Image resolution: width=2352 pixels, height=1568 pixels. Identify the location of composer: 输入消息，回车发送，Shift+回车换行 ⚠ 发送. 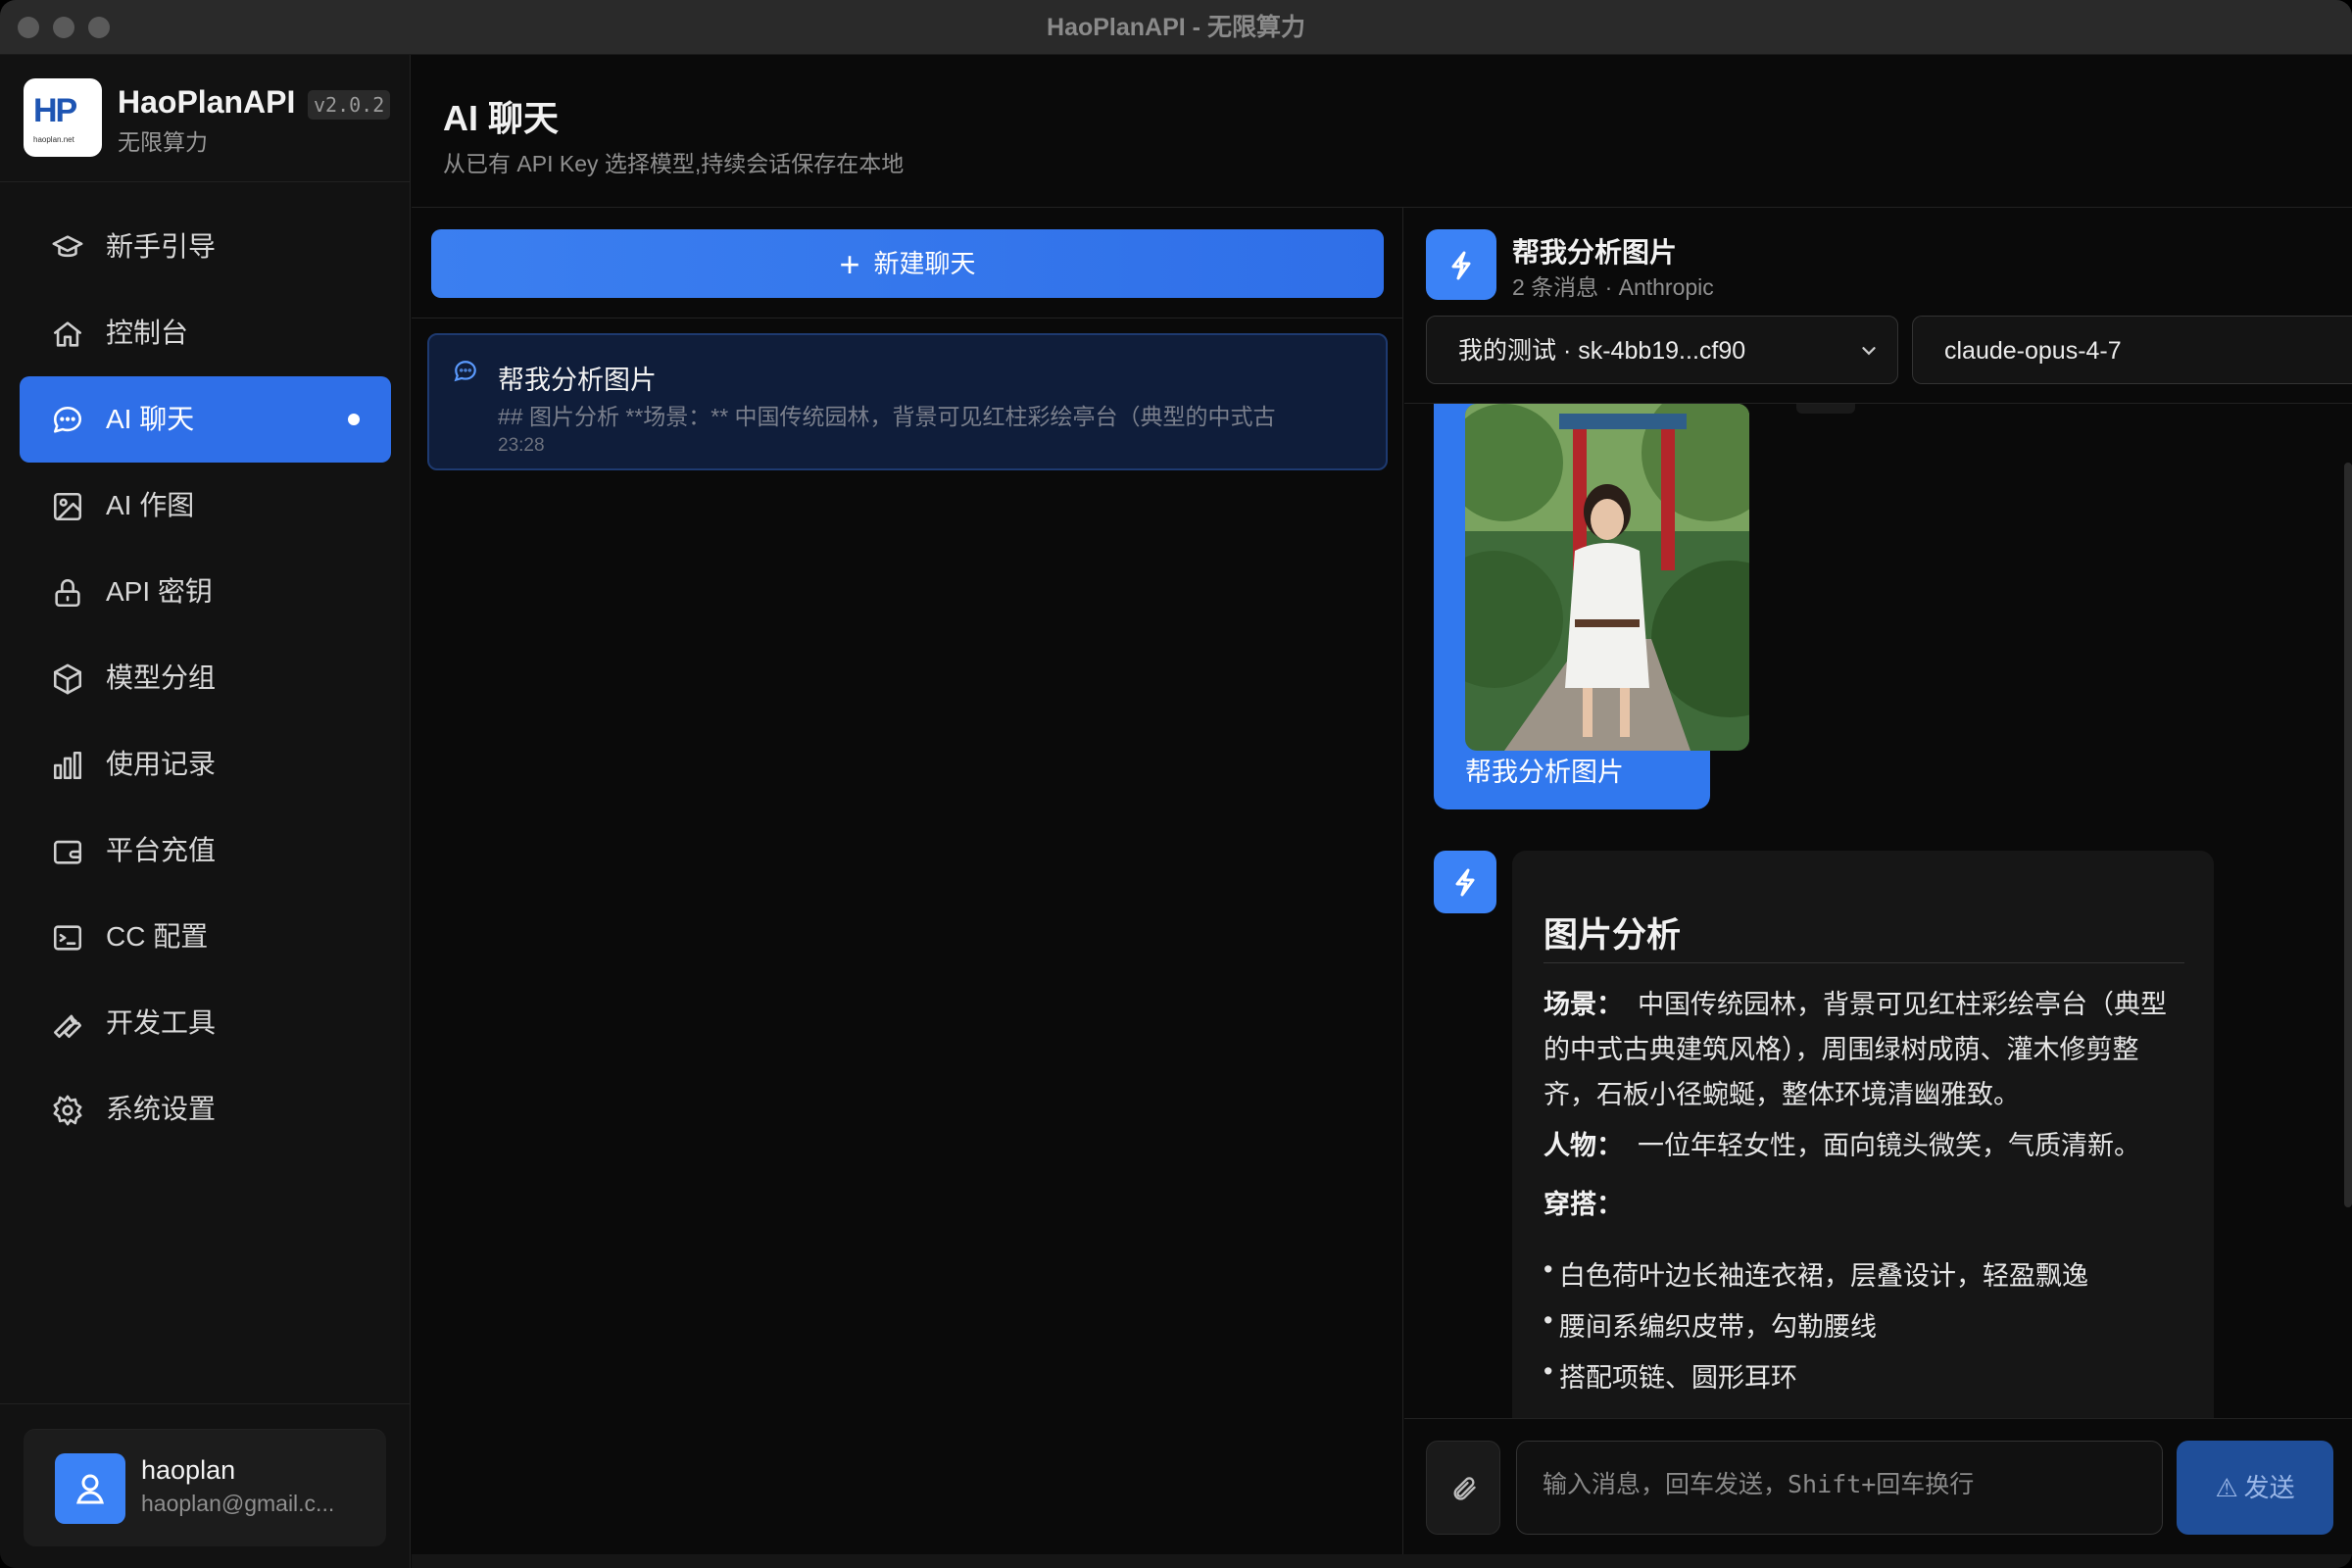
(1878, 1486).